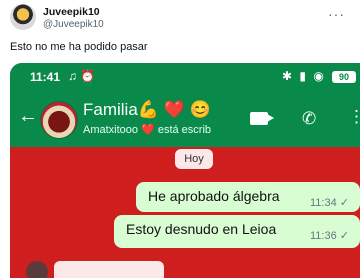 Image resolution: width=360 pixels, height=278 pixels. Describe the element at coordinates (59, 120) in the screenshot. I see `group-avatar` at that location.